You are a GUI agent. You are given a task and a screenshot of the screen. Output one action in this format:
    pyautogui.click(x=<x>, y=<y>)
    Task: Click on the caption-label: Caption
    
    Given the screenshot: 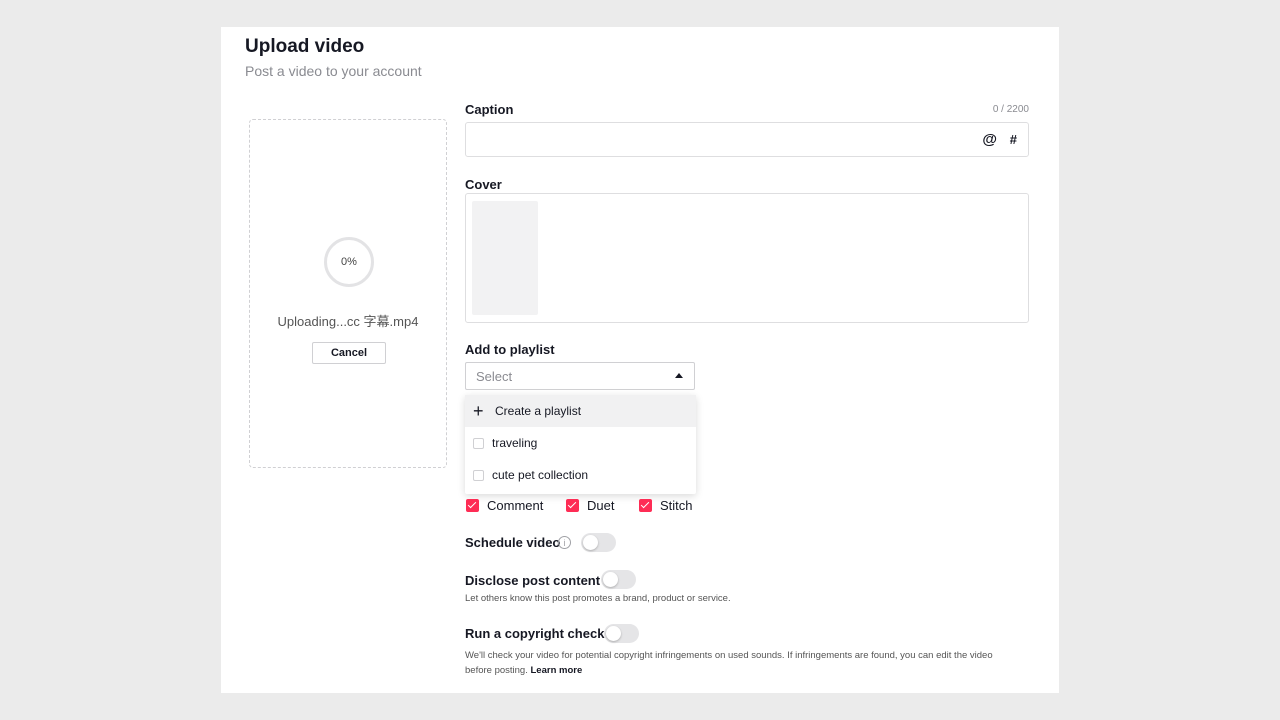 What is the action you would take?
    pyautogui.click(x=489, y=109)
    